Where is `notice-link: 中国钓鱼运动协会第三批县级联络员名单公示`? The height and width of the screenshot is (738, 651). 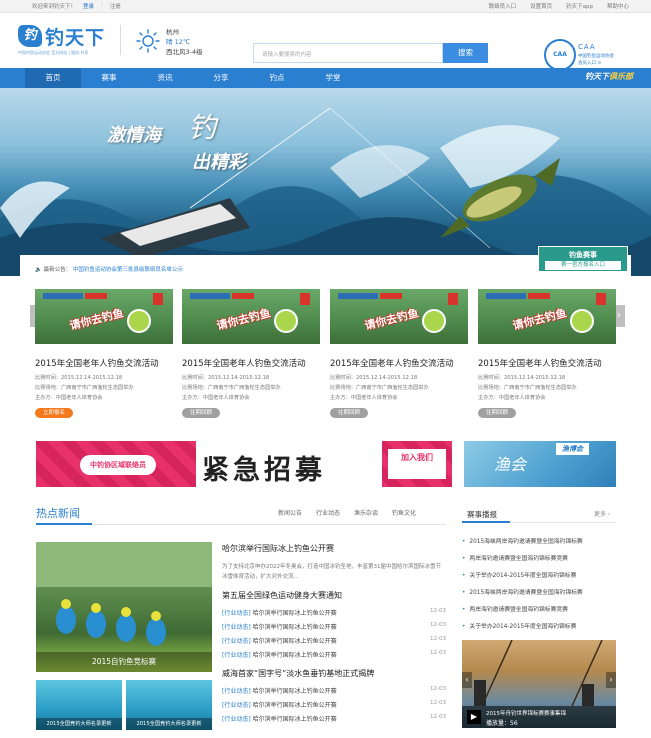 notice-link: 中国钓鱼运动协会第三批县级联络员名单公示 is located at coordinates (128, 270).